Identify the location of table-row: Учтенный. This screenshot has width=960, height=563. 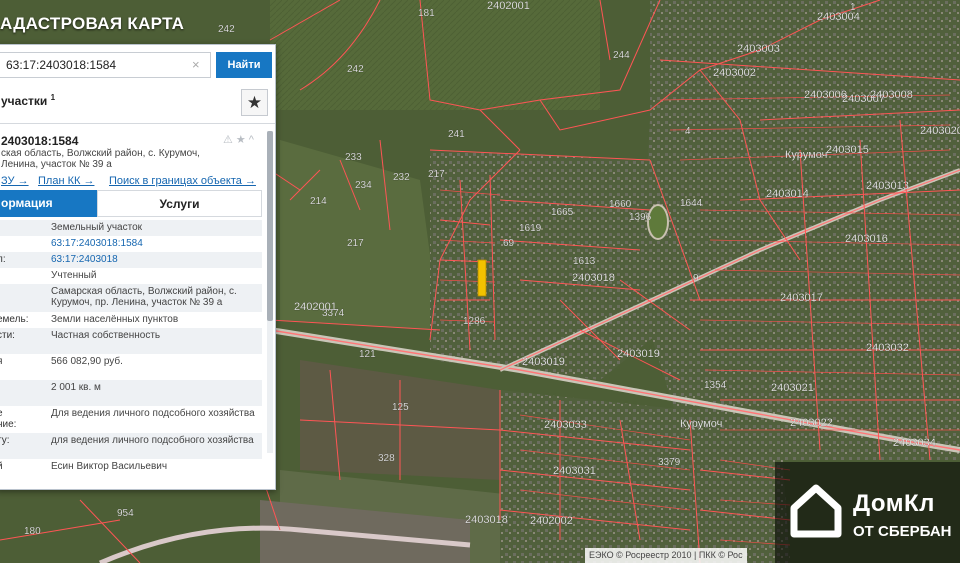
(131, 276).